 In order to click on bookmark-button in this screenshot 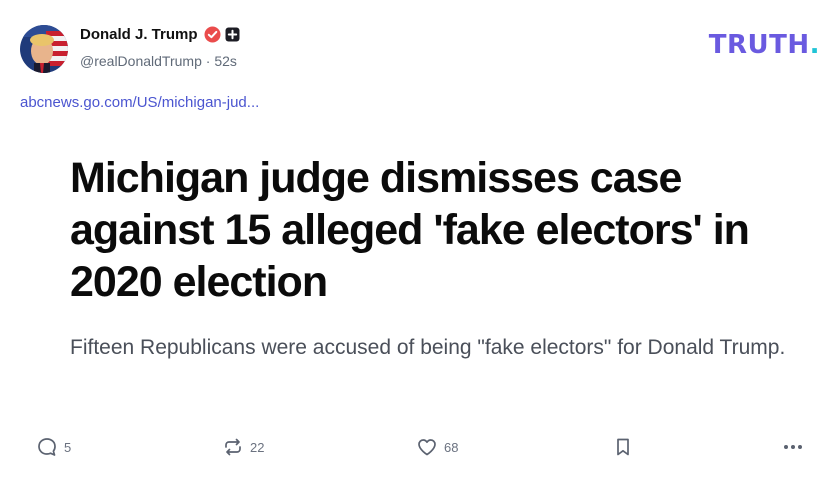, I will do `click(623, 447)`.